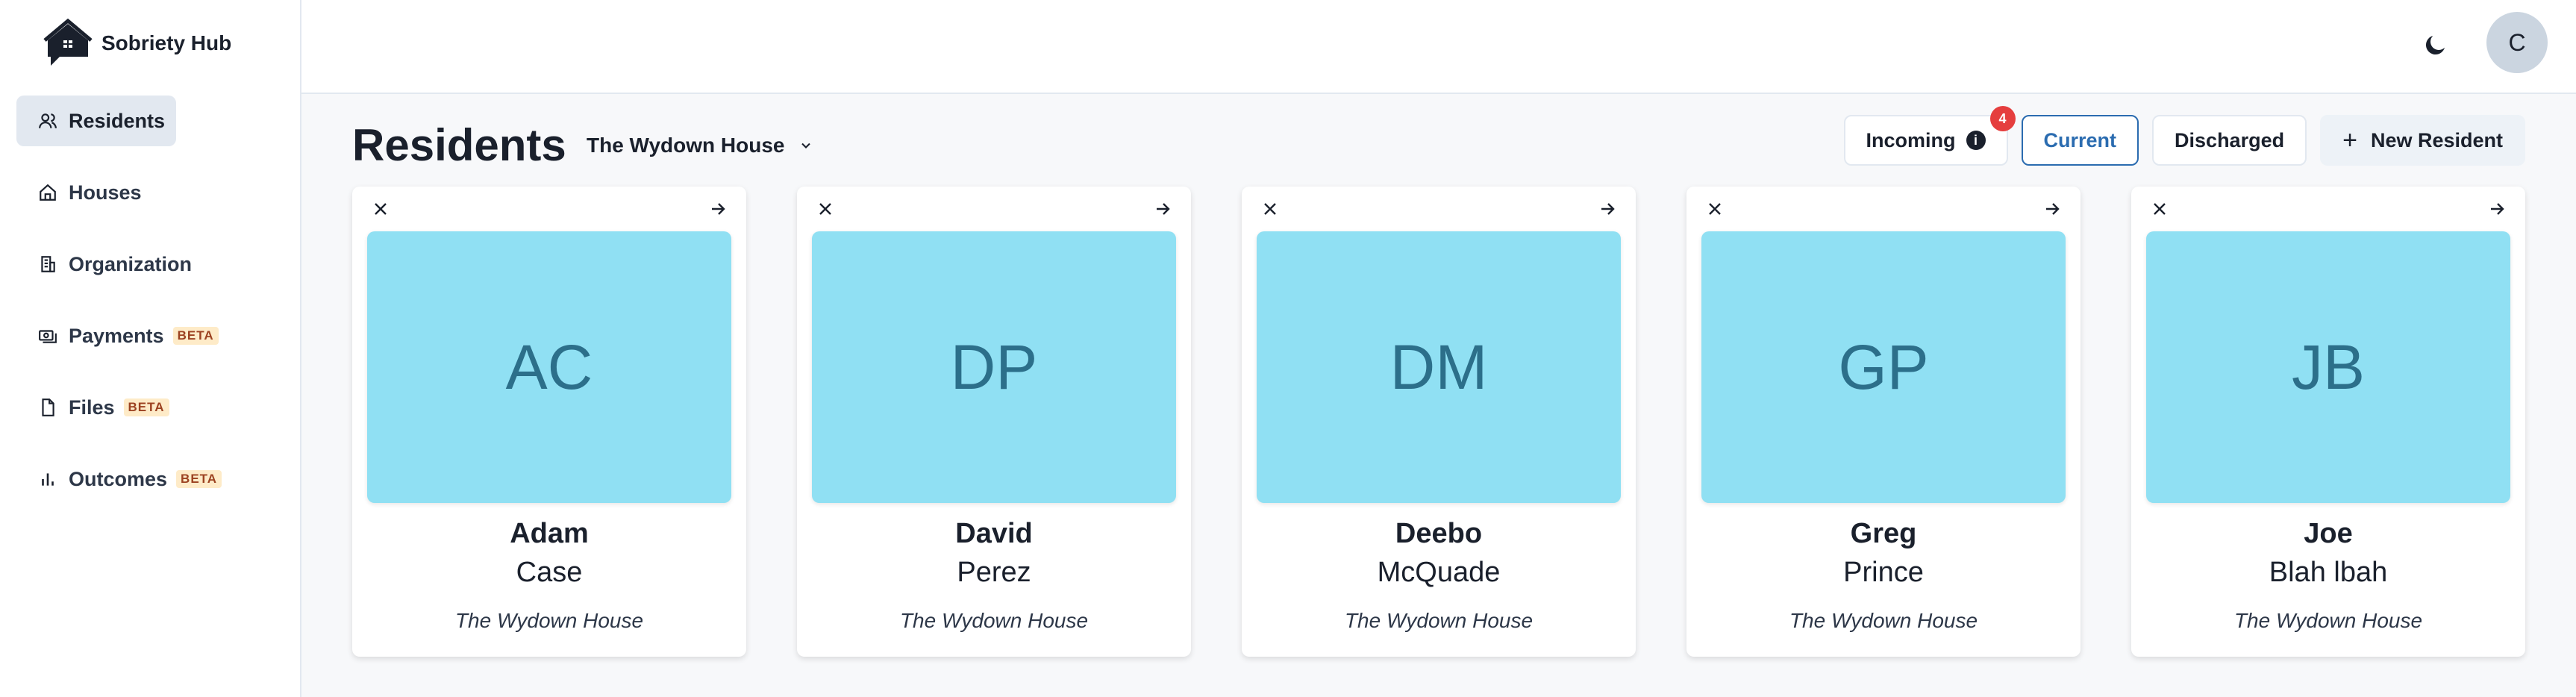 This screenshot has height=697, width=2576. What do you see at coordinates (2436, 139) in the screenshot?
I see `button-label: New Resident` at bounding box center [2436, 139].